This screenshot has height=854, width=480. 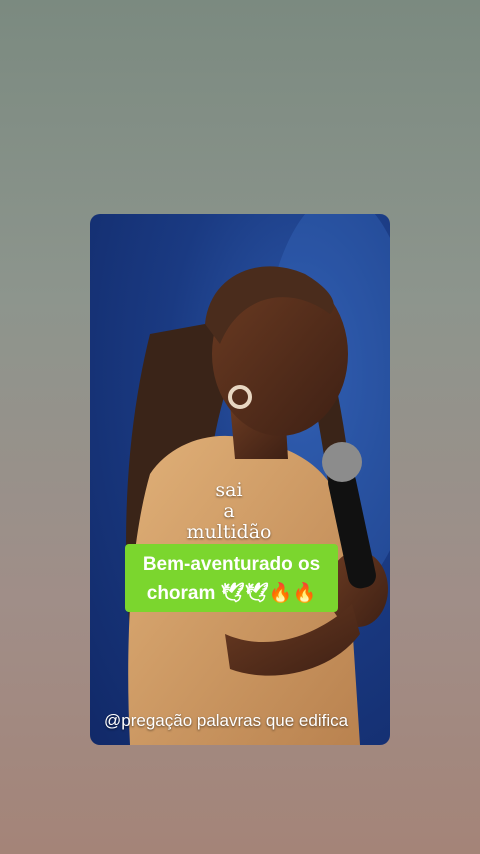 What do you see at coordinates (231, 578) in the screenshot?
I see `highlight-caption: Bem-aventurado os choram 🕊🕊🔥🔥` at bounding box center [231, 578].